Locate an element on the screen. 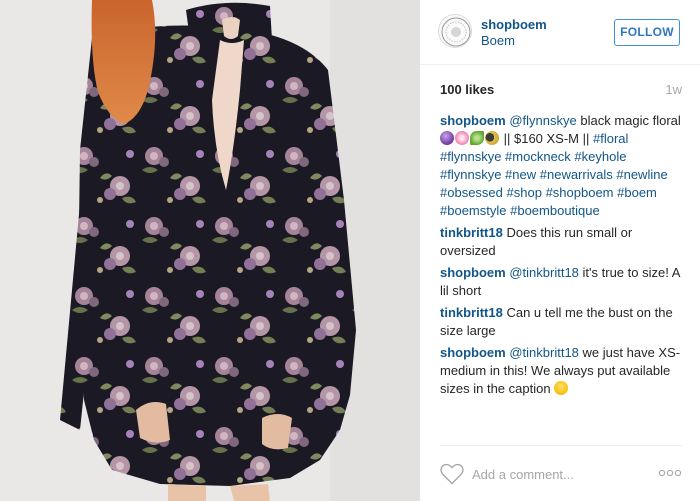  likes-count: 100 likes is located at coordinates (467, 89).